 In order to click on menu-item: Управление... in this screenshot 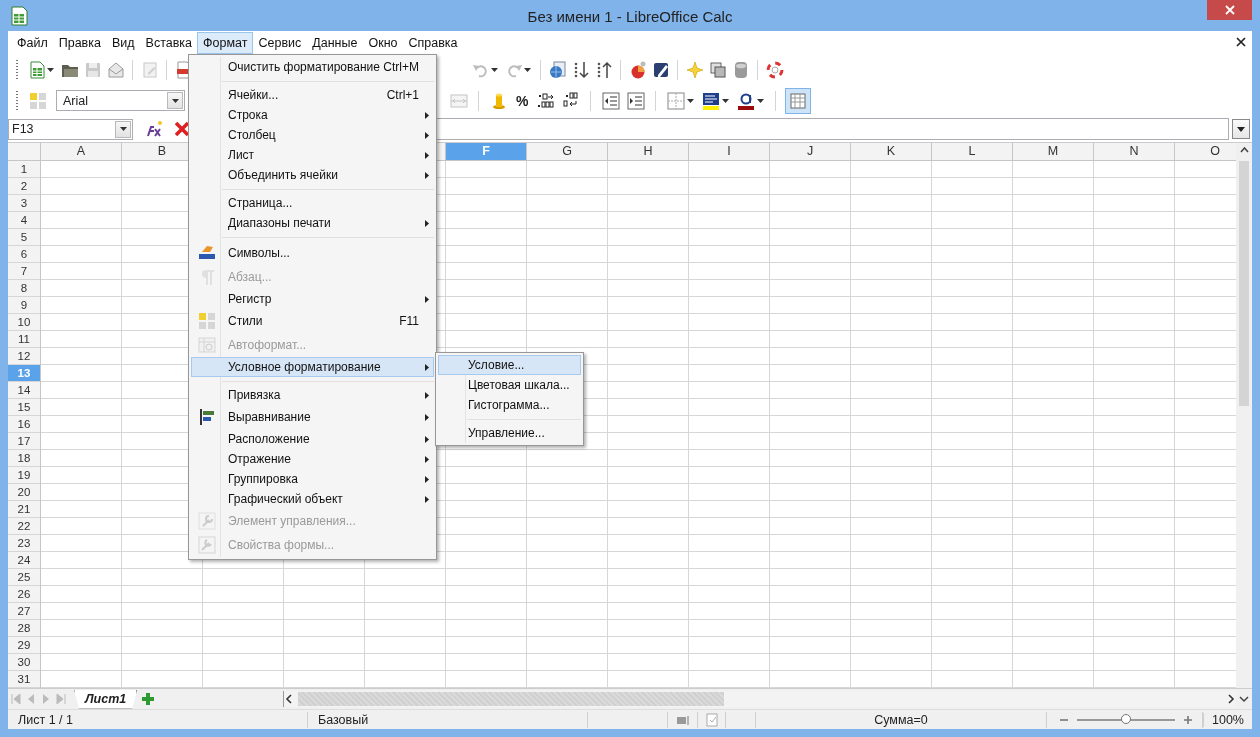, I will do `click(509, 433)`.